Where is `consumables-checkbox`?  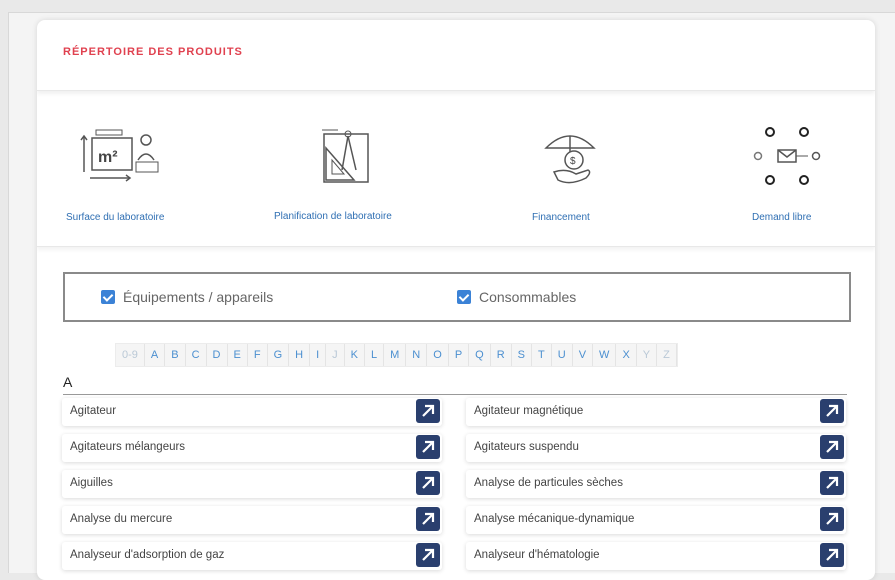 consumables-checkbox is located at coordinates (464, 297).